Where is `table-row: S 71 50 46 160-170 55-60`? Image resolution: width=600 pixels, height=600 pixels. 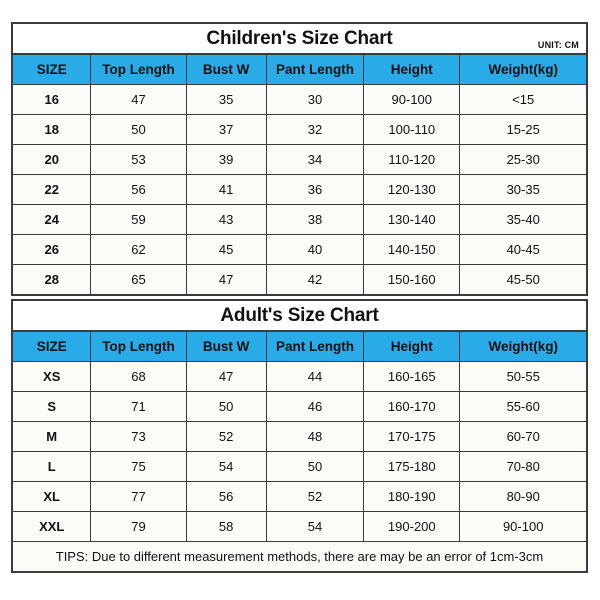 table-row: S 71 50 46 160-170 55-60 is located at coordinates (299, 406).